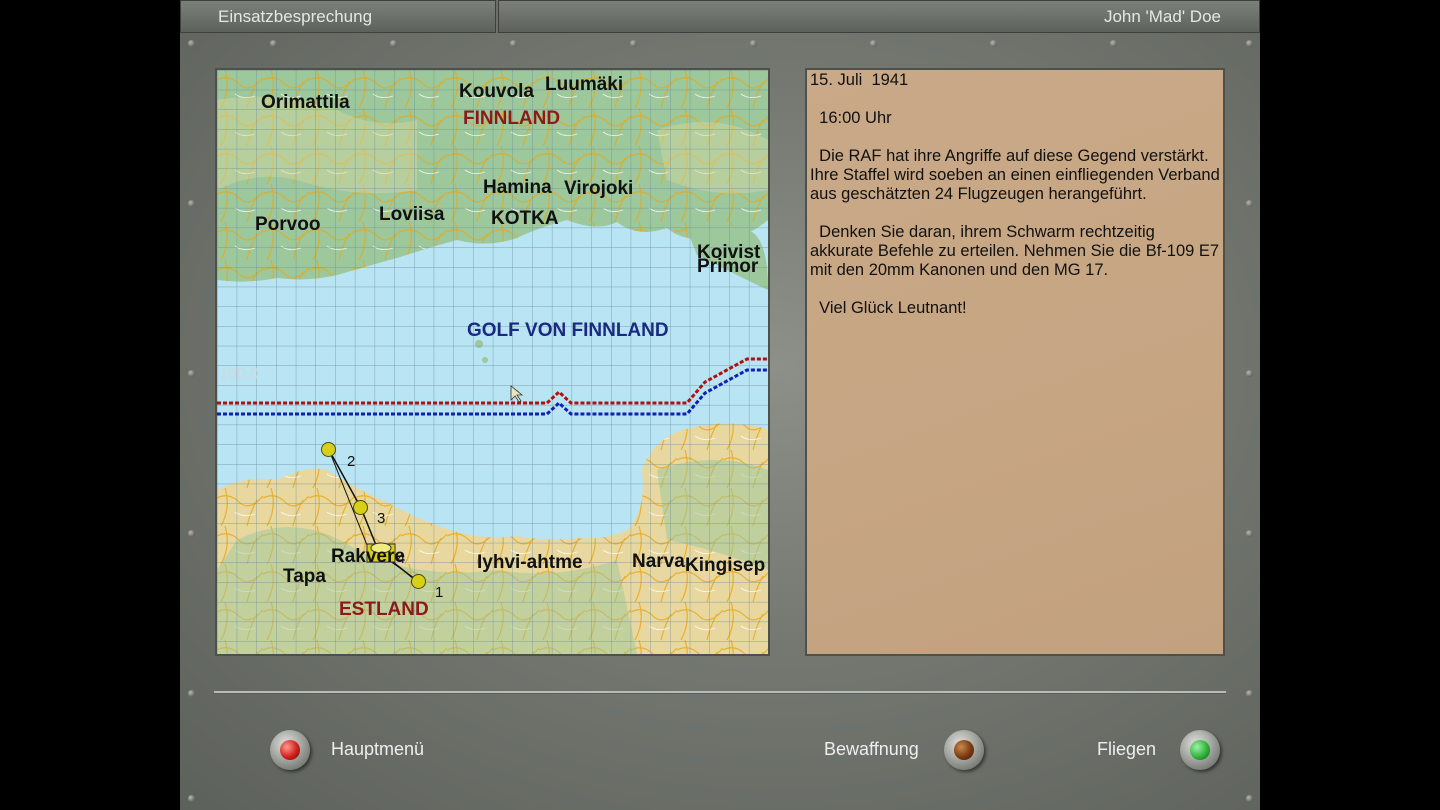 This screenshot has width=1440, height=810. I want to click on armament-button, so click(964, 750).